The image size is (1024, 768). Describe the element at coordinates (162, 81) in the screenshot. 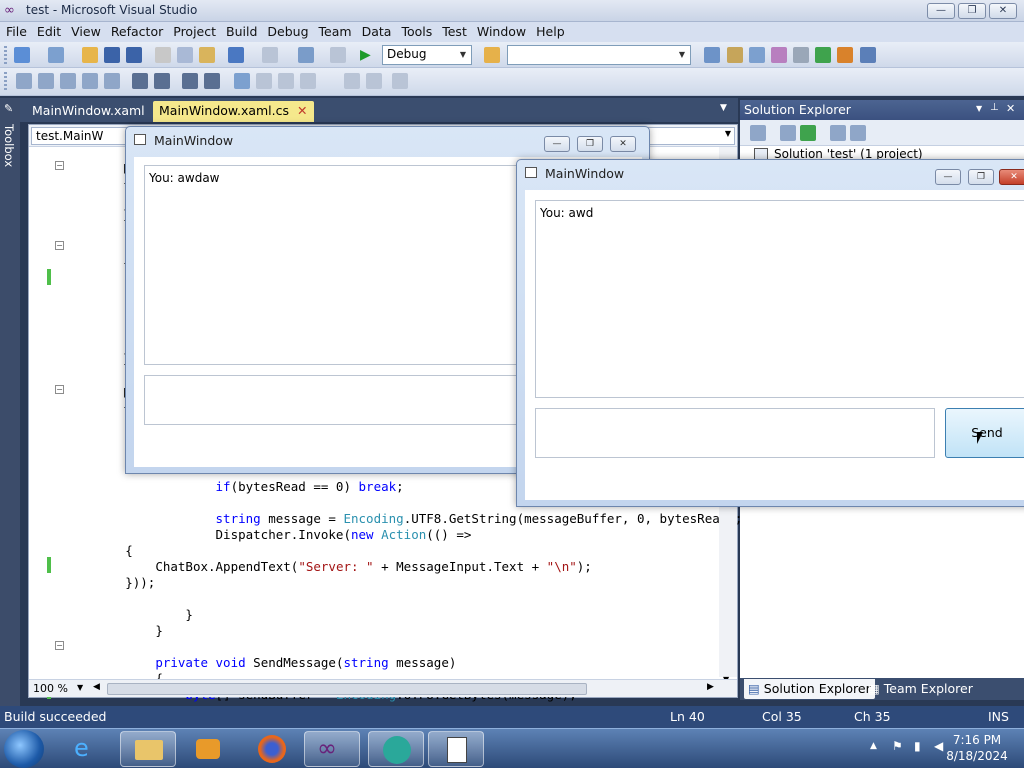

I see `increase-indent-icon` at that location.